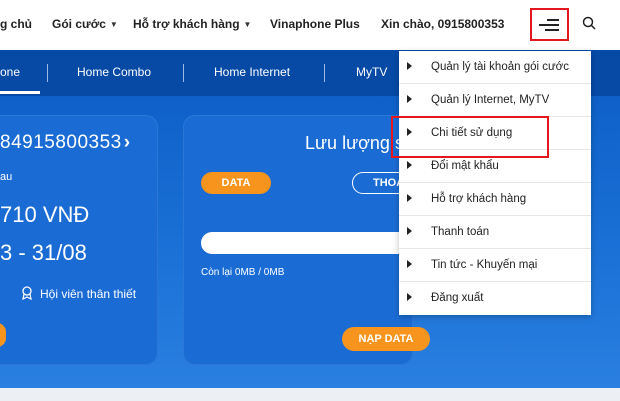  Describe the element at coordinates (192, 24) in the screenshot. I see `nav-support-link: Hỗ trợ khách hàng ▼` at that location.